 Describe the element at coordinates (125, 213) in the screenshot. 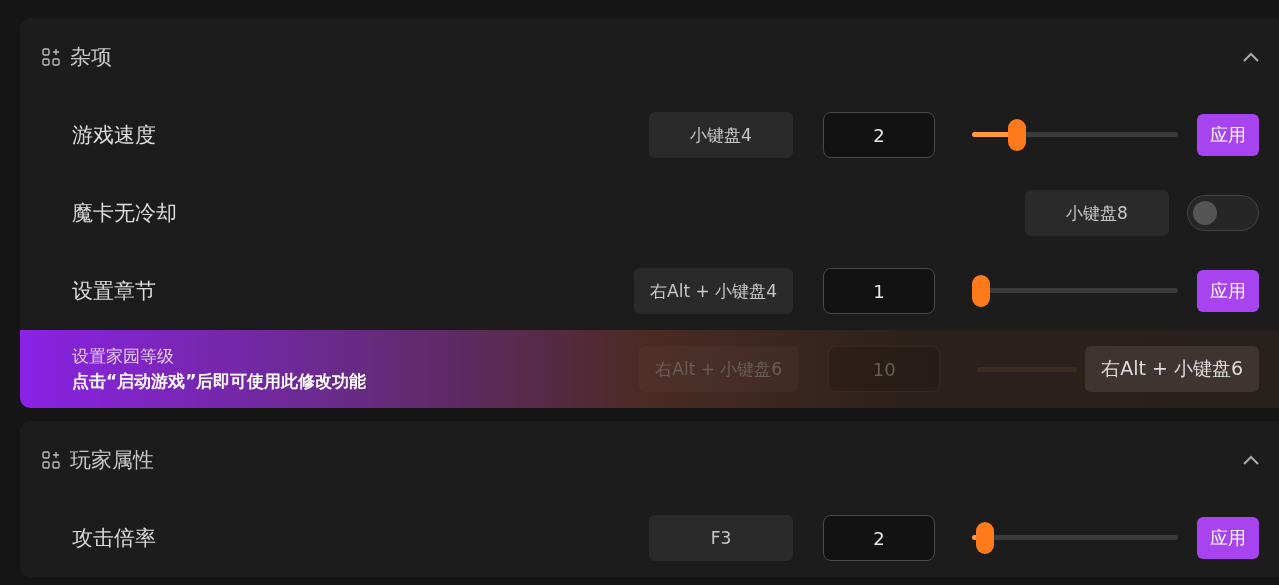

I see `setting-label: 魔卡无冷却` at that location.